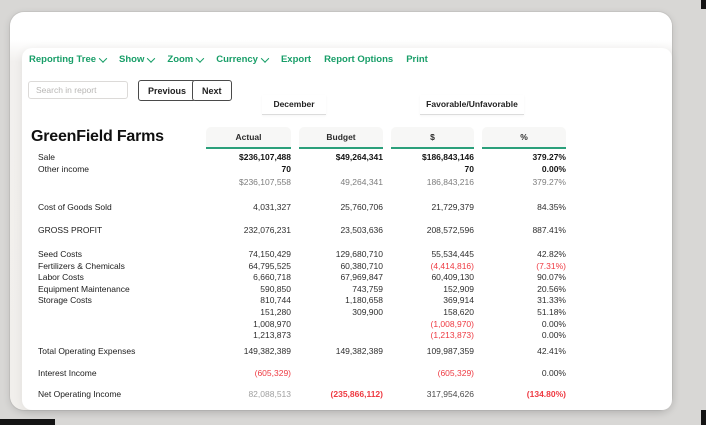 The height and width of the screenshot is (425, 706). What do you see at coordinates (212, 90) in the screenshot?
I see `next-button: Next` at bounding box center [212, 90].